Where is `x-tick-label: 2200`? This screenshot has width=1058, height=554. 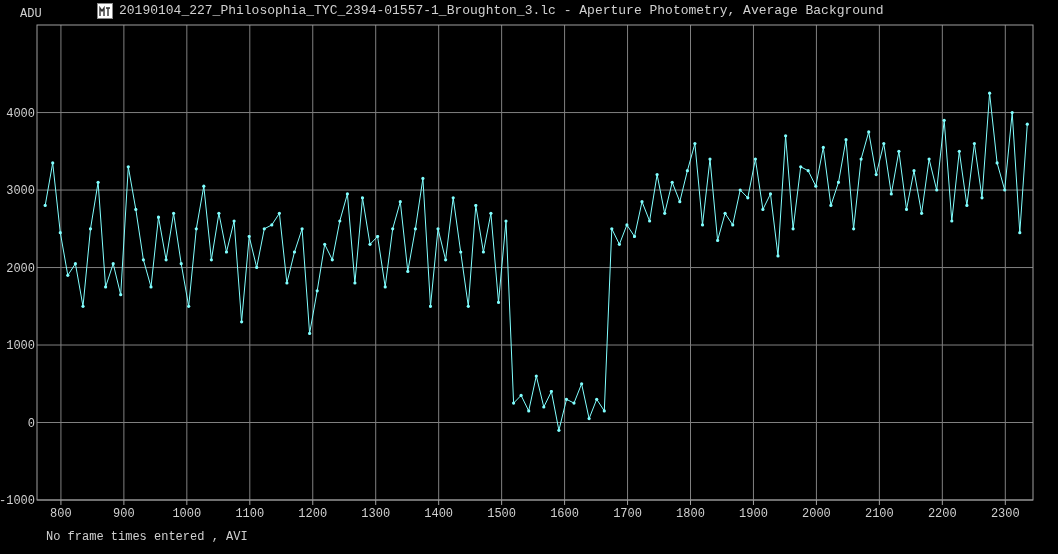 x-tick-label: 2200 is located at coordinates (942, 514).